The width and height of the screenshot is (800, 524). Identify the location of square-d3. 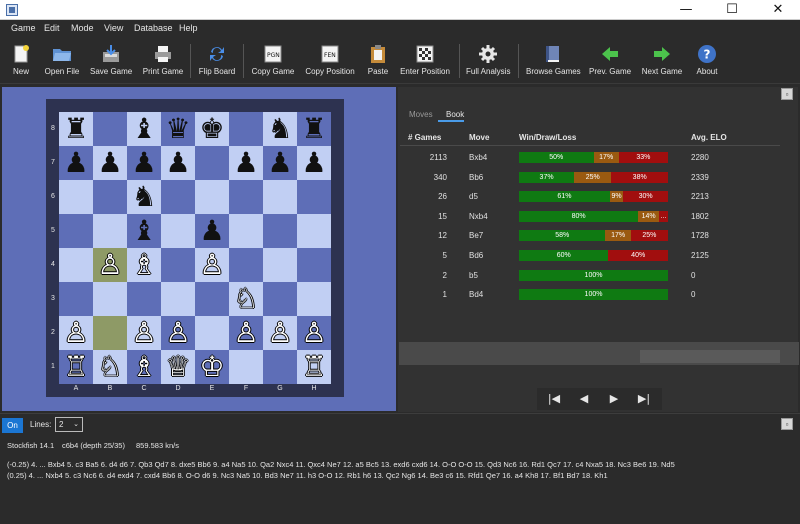
(178, 299).